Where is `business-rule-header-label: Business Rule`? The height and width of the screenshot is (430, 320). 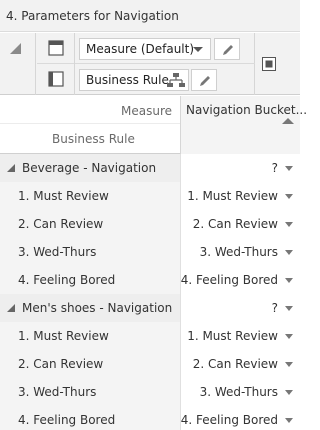 business-rule-header-label: Business Rule is located at coordinates (93, 139).